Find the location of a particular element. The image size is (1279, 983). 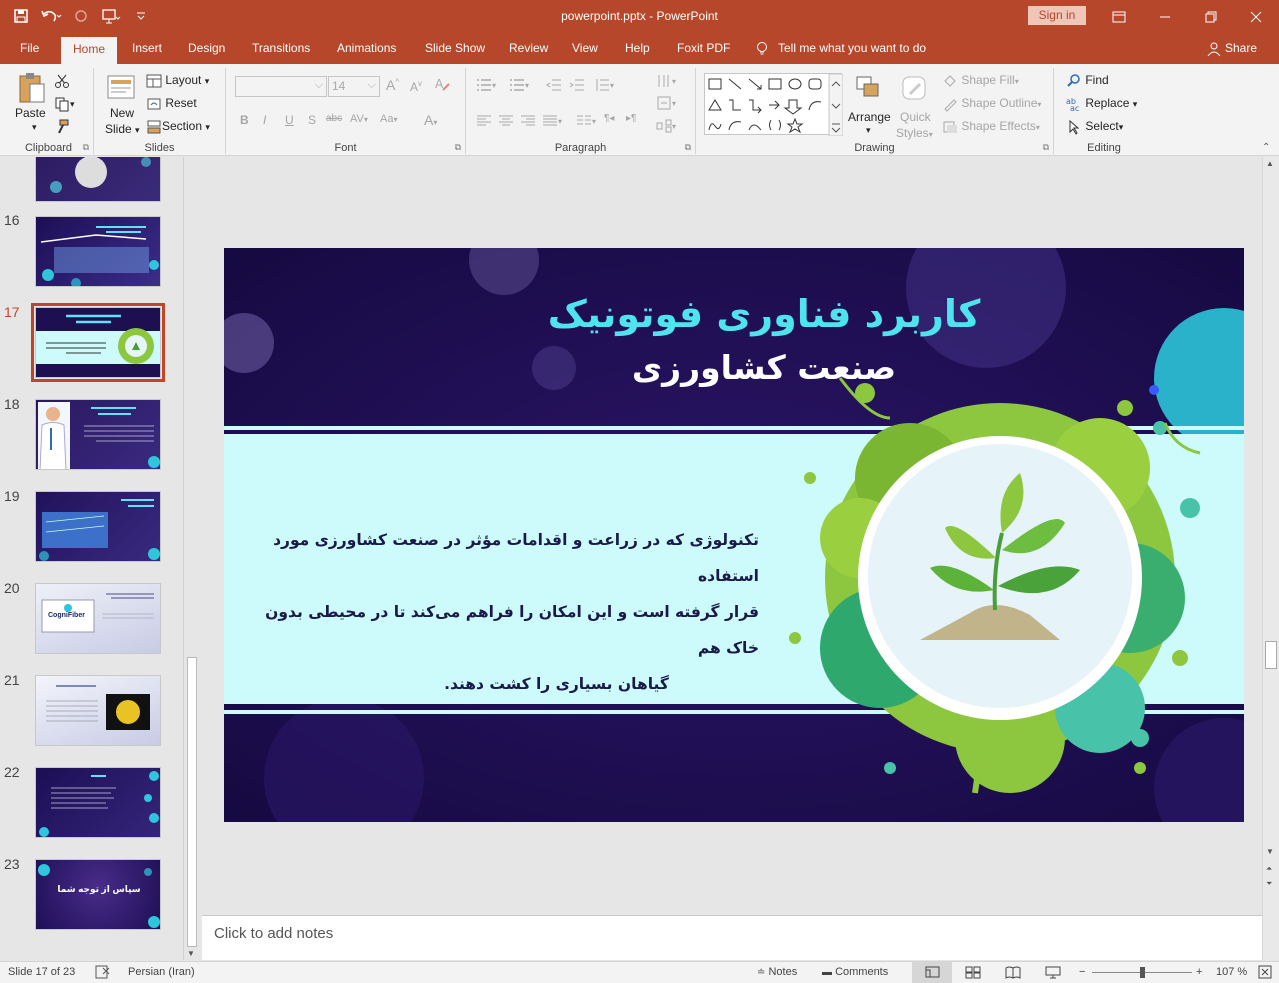

tab-file: File is located at coordinates (29, 48).